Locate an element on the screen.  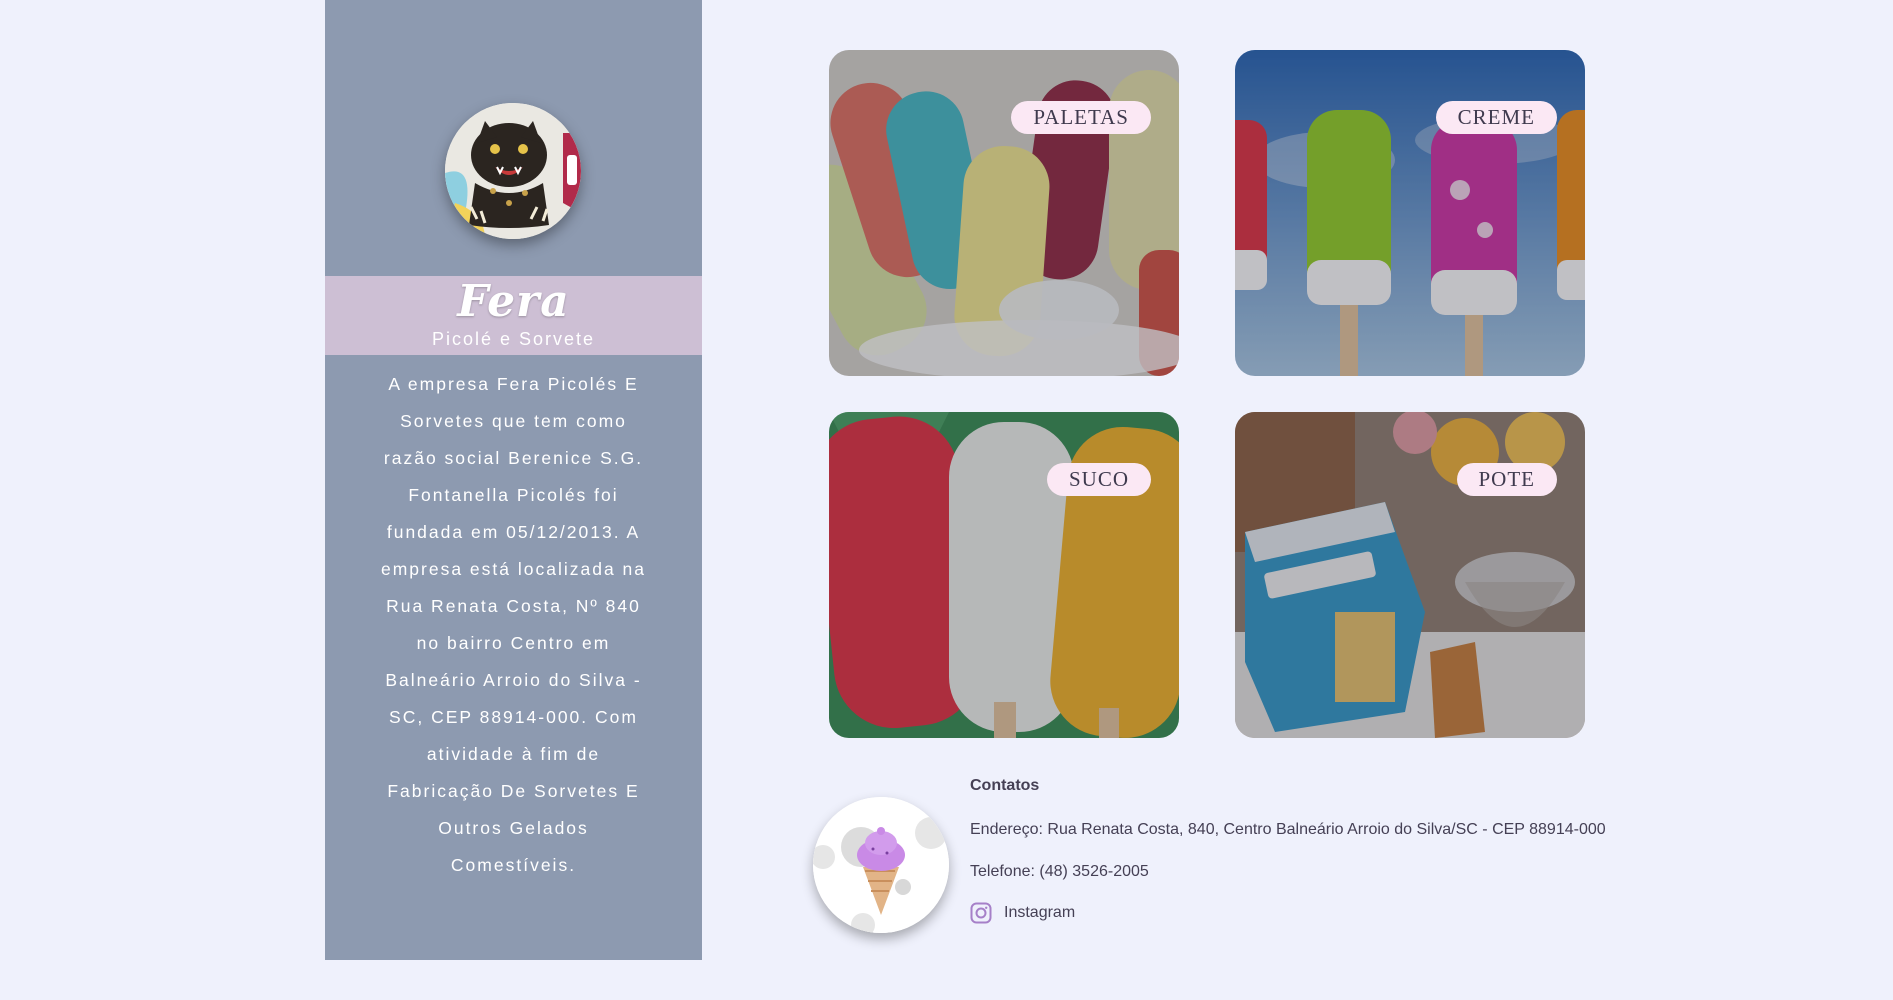
product-card-suco: SUCO is located at coordinates (1004, 575).